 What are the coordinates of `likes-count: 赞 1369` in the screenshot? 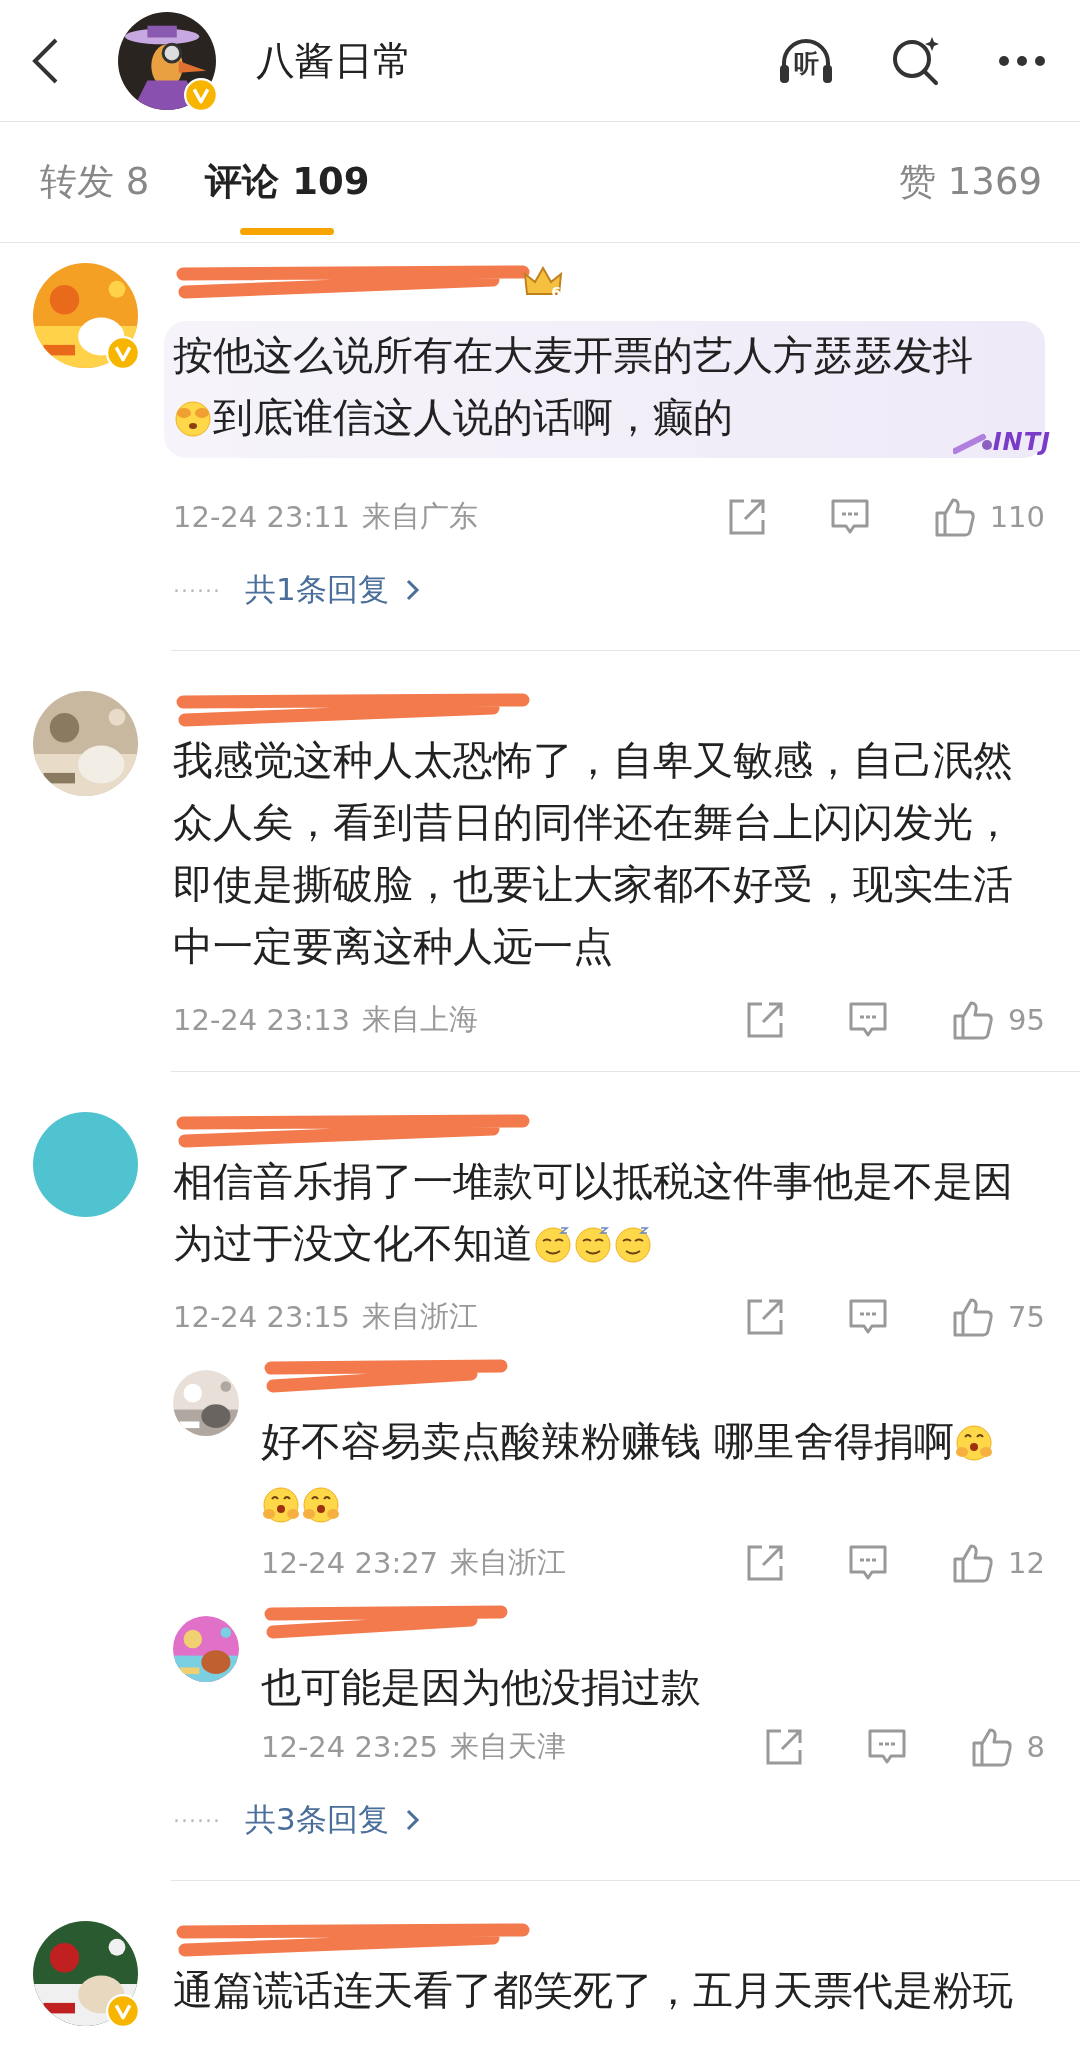 It's located at (970, 182).